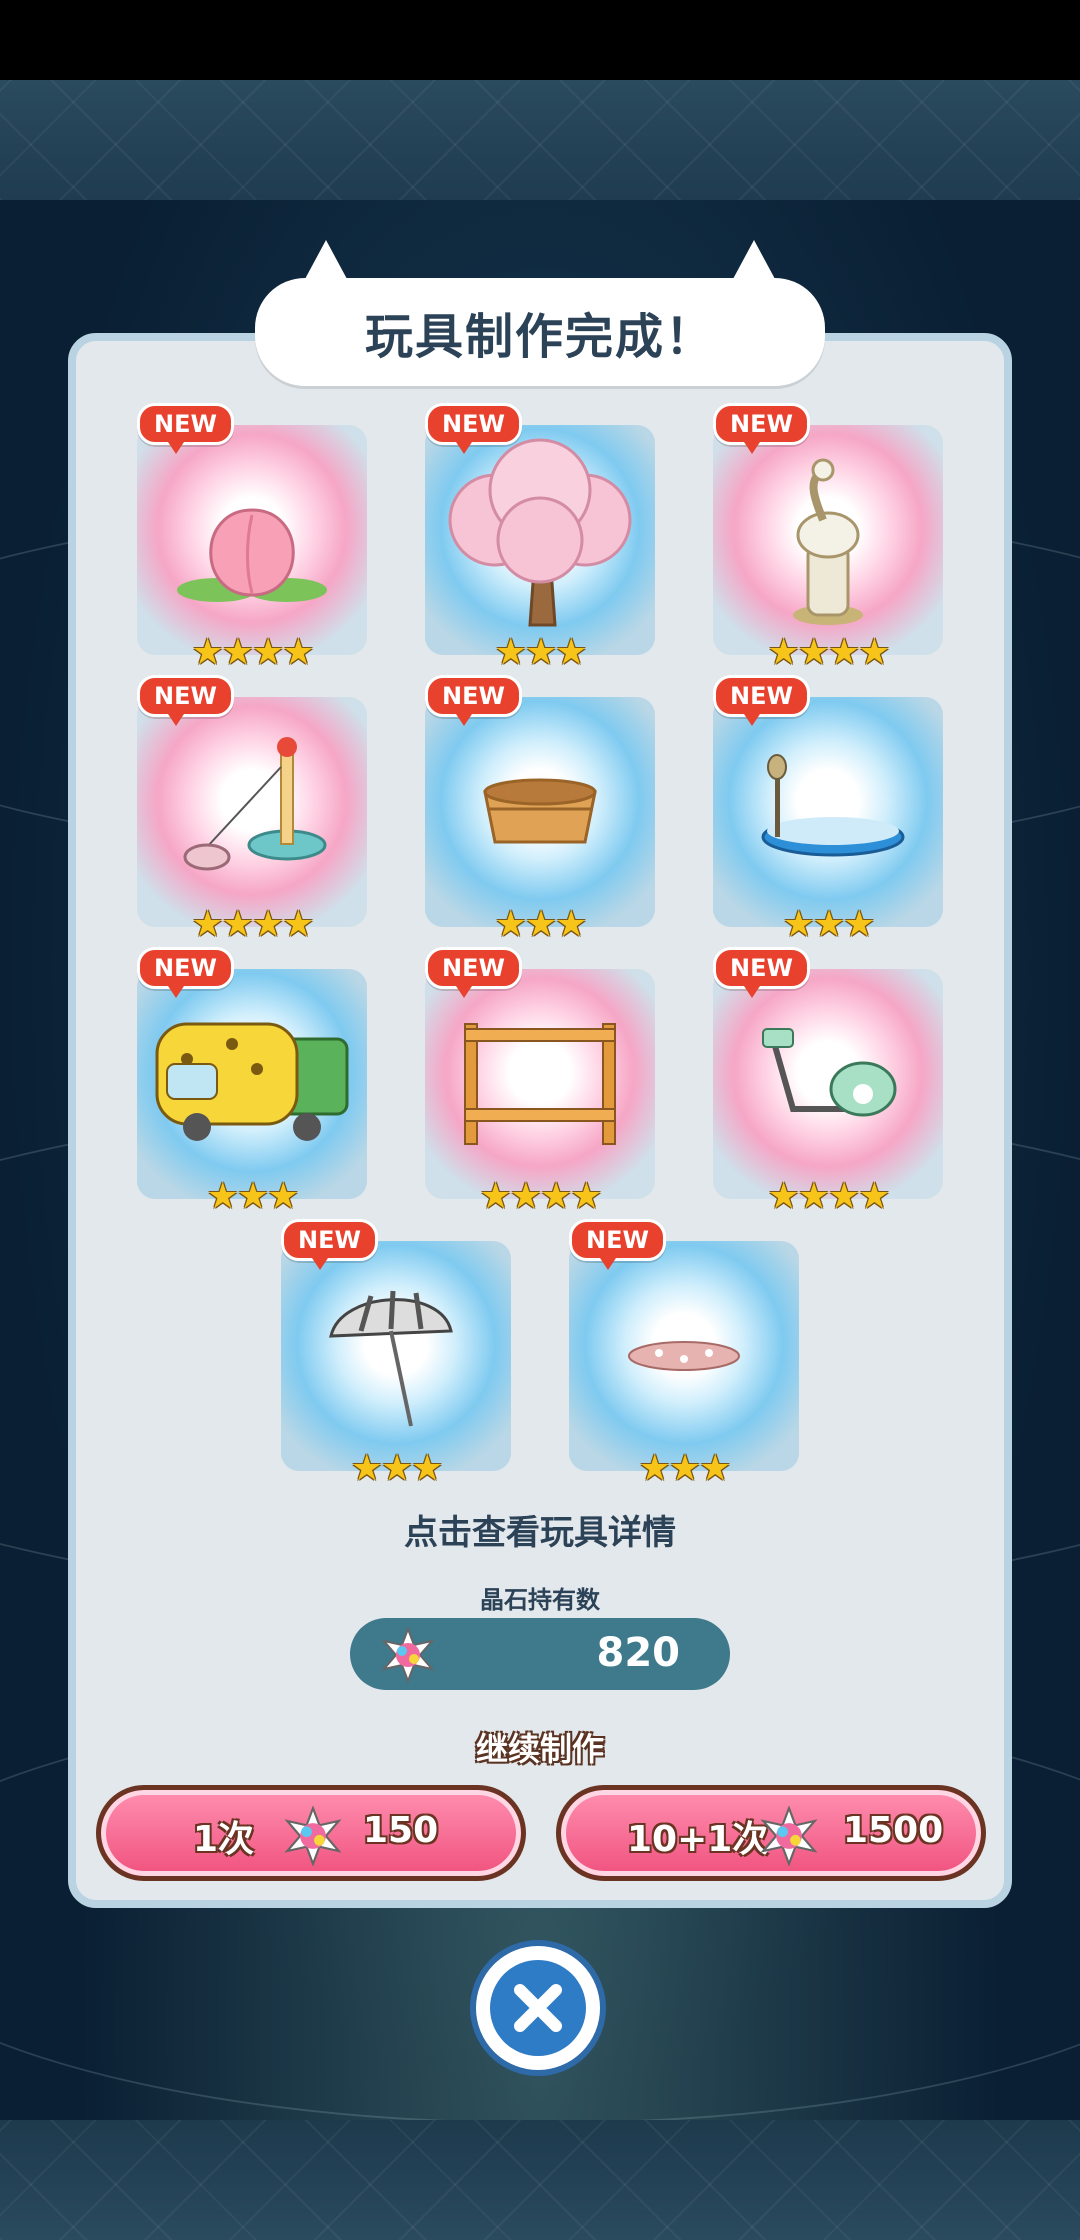 This screenshot has width=1080, height=2240. I want to click on toy-slot-10: NEW ★★★, so click(396, 1354).